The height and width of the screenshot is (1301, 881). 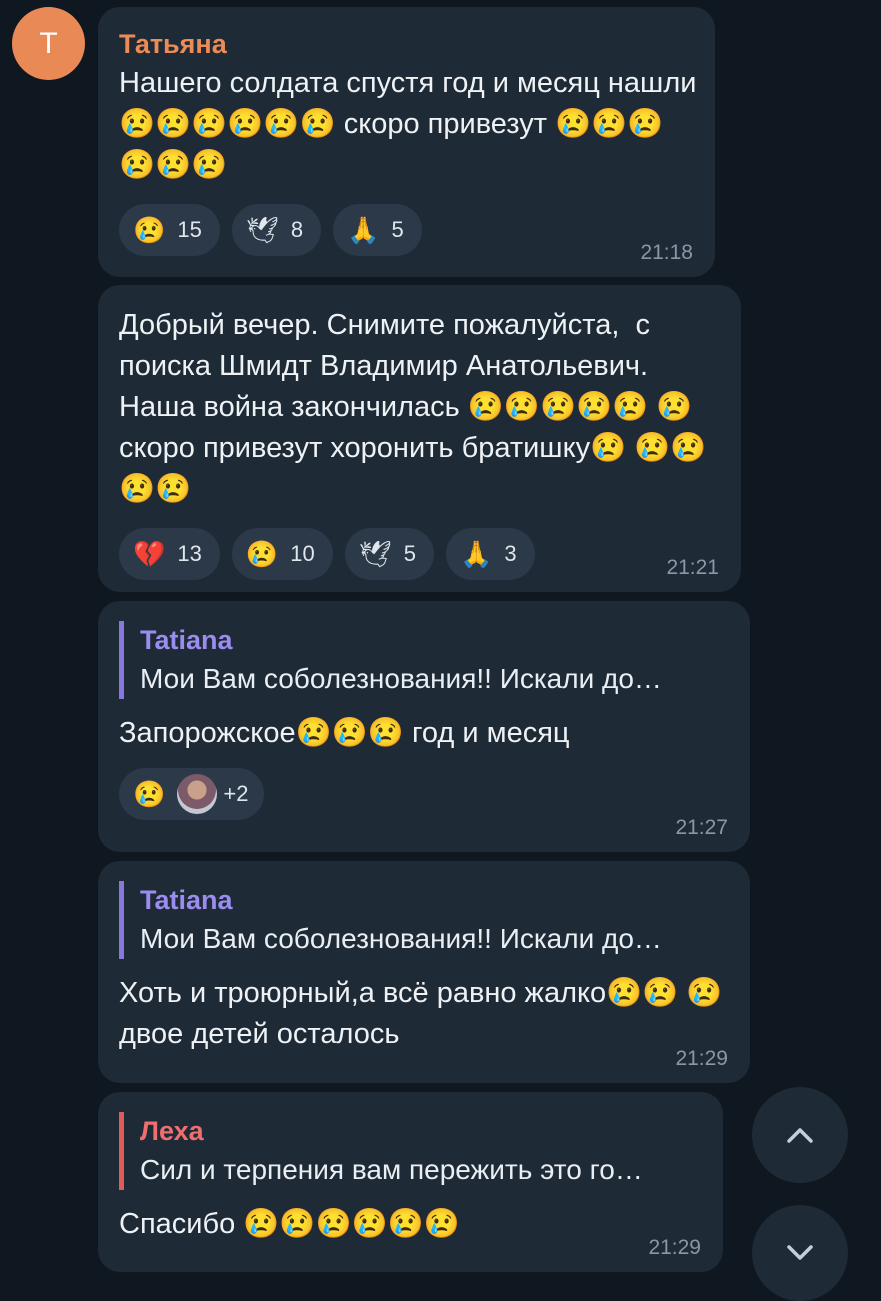 I want to click on scroll-down-button, so click(x=800, y=1253).